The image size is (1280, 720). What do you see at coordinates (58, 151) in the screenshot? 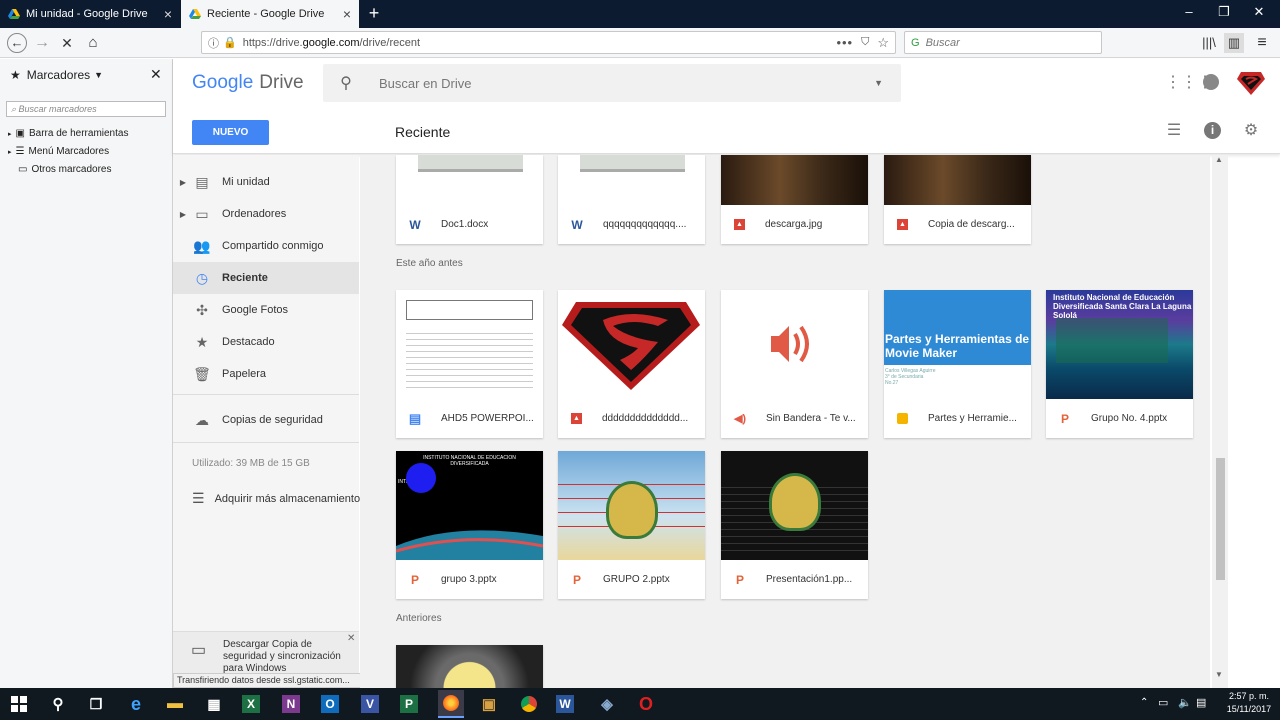
I see `bookmark-folder-menu: ▸ ☰ Menú Marcadores` at bounding box center [58, 151].